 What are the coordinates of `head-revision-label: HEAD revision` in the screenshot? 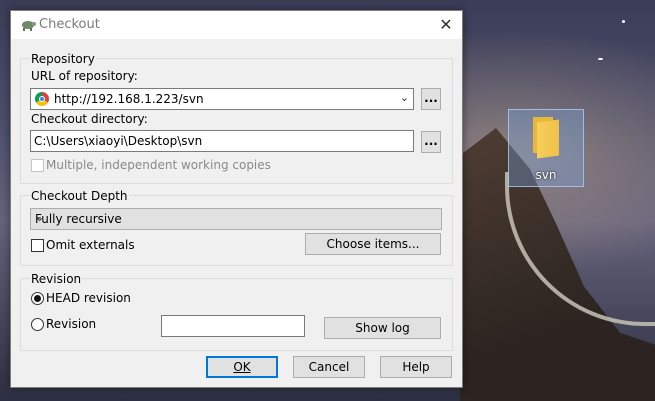 It's located at (88, 298).